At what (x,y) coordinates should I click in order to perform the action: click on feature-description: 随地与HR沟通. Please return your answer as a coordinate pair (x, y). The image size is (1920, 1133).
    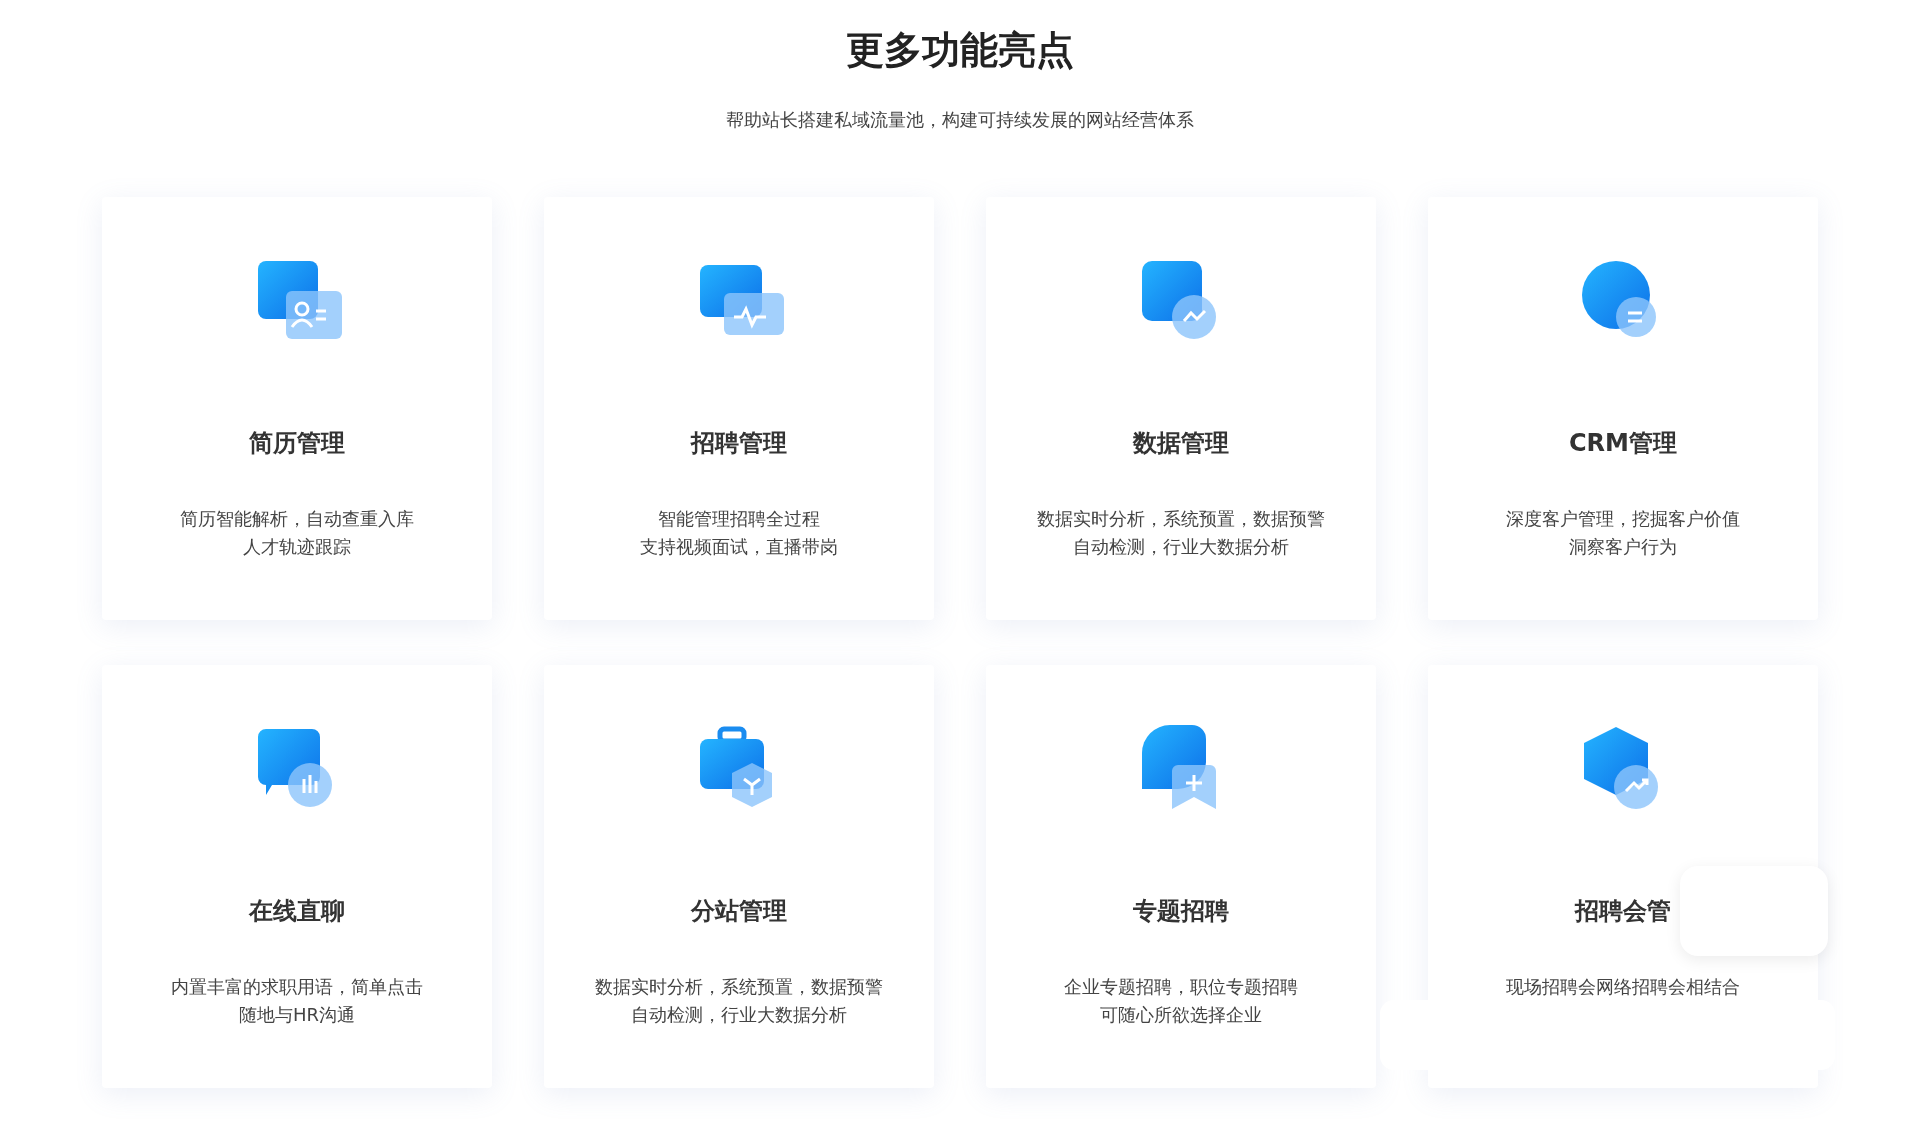
    Looking at the image, I should click on (296, 1015).